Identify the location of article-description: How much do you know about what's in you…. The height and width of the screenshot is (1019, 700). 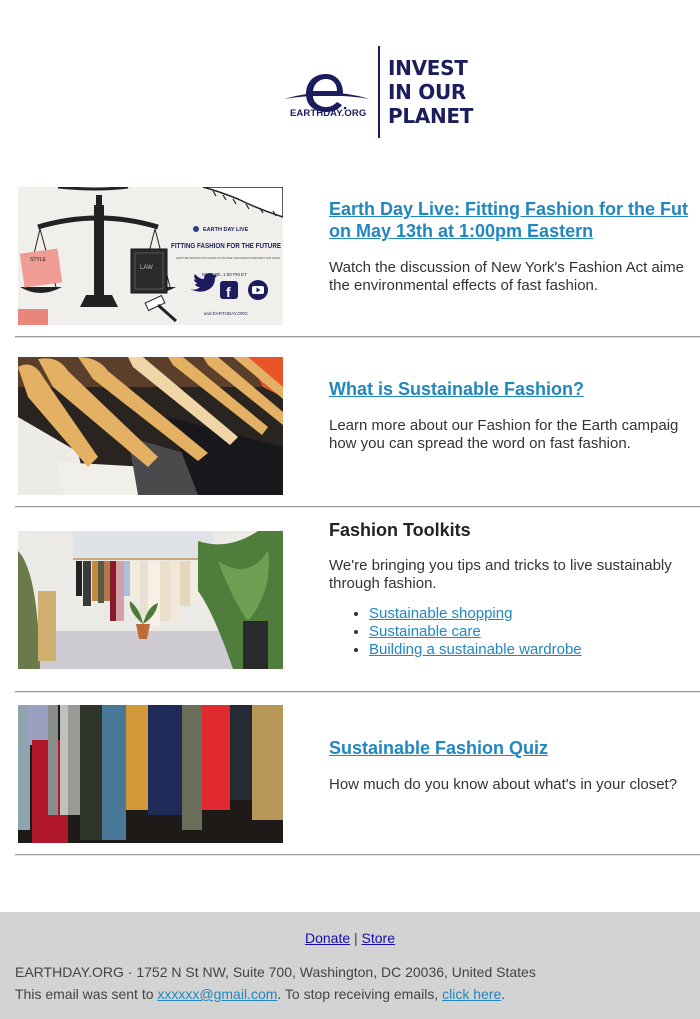
(514, 785).